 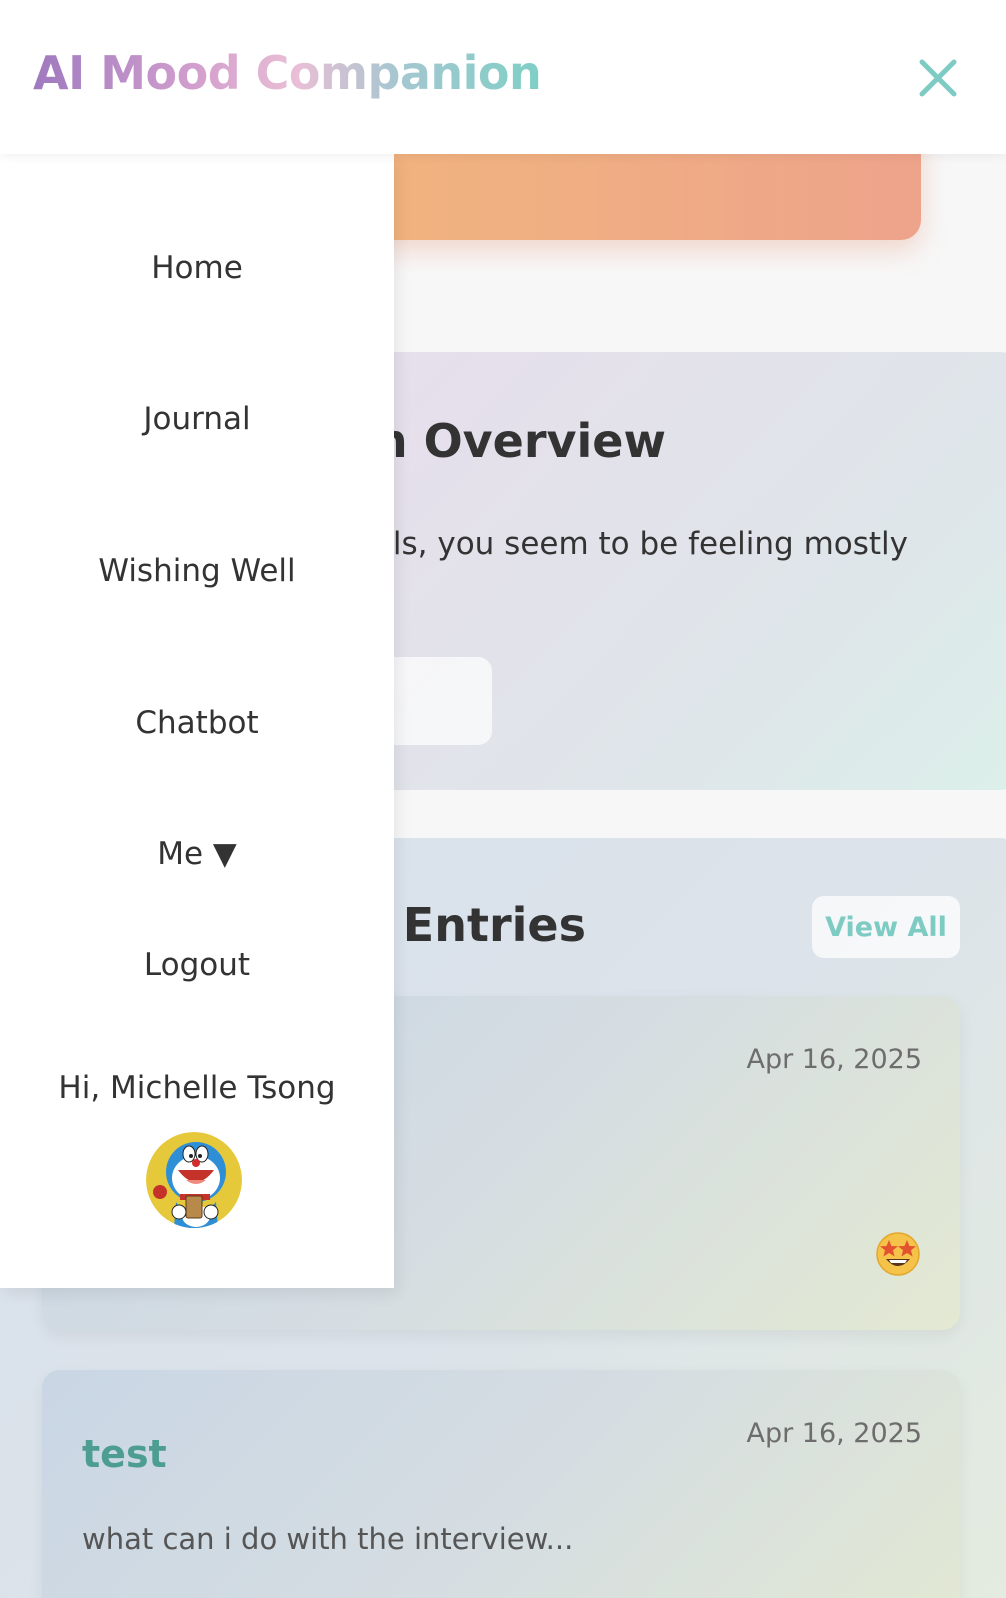 I want to click on nav-item-me-dropdown: Me ▼, so click(x=197, y=854).